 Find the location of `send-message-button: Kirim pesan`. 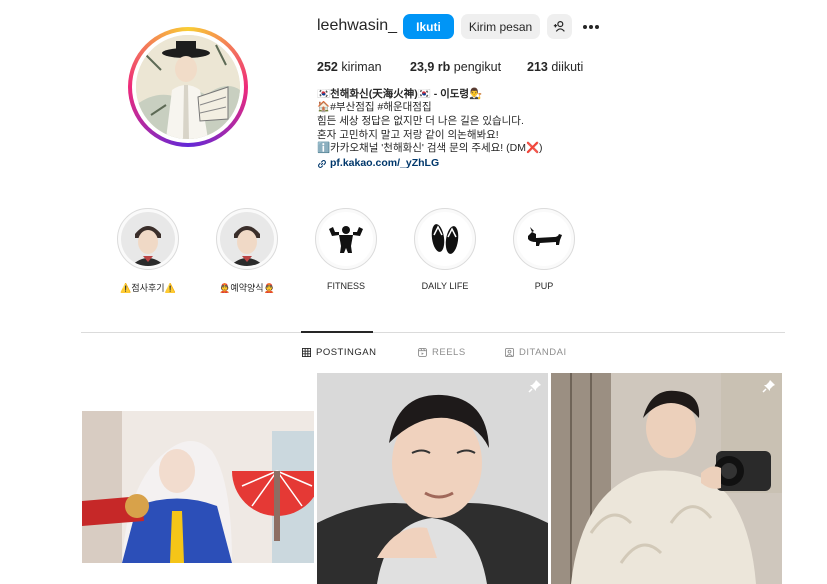

send-message-button: Kirim pesan is located at coordinates (500, 26).